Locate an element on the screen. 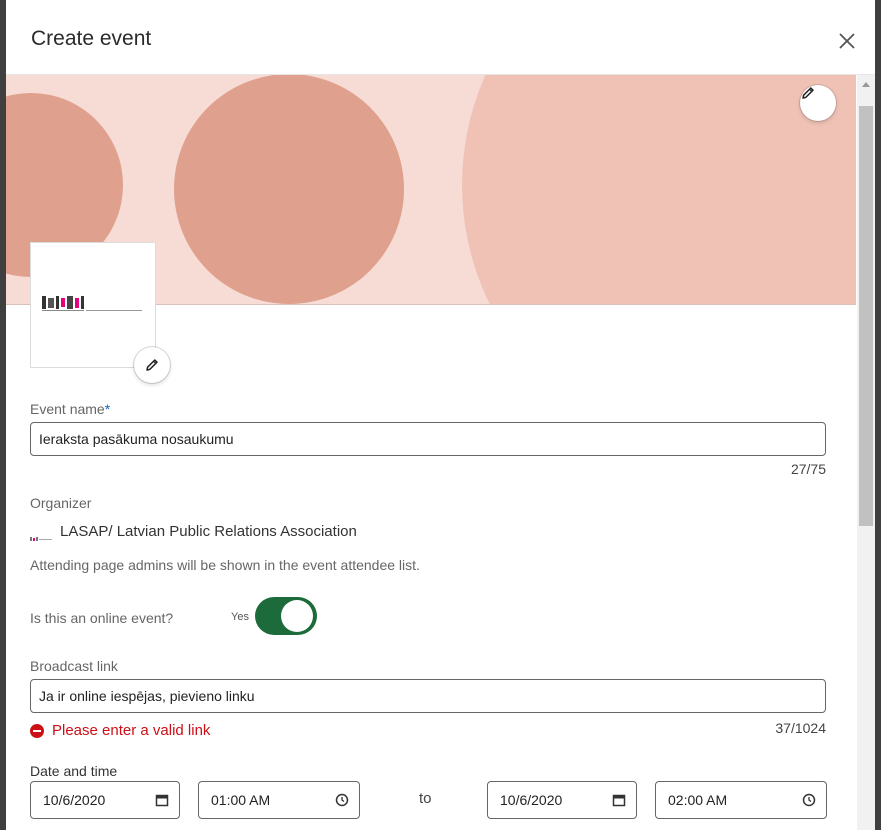 The width and height of the screenshot is (881, 830). online-toggle-state: Yes is located at coordinates (240, 617).